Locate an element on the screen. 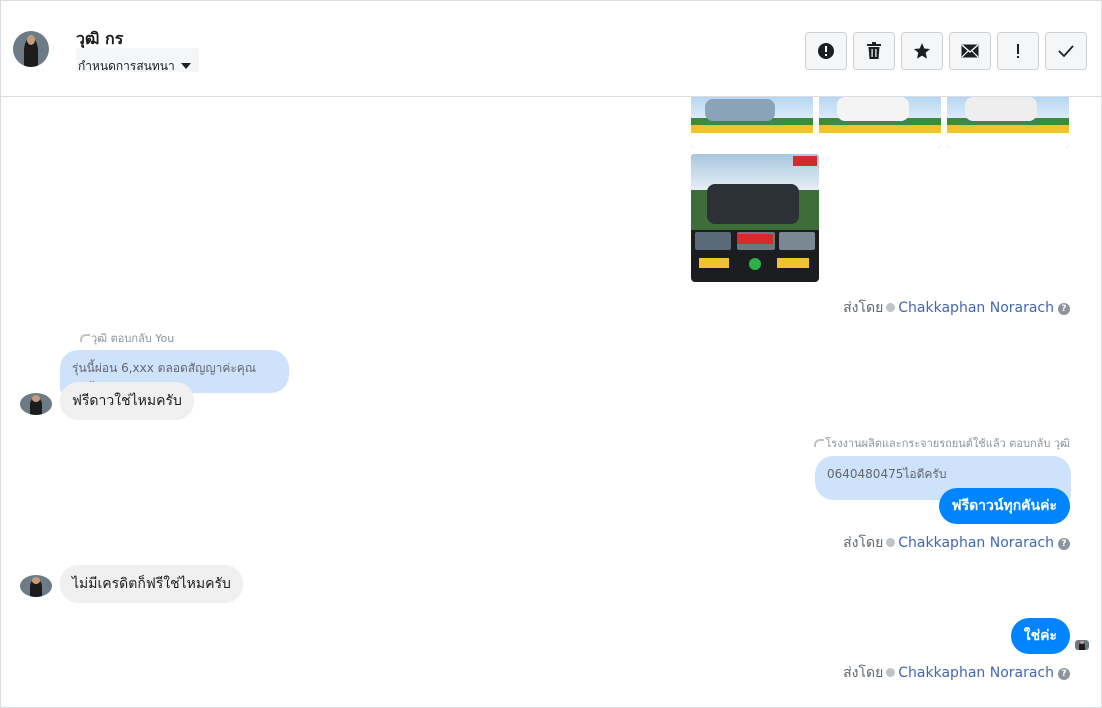 This screenshot has height=708, width=1102. incoming-message: ฟรีดาวใช่ไหมครับ is located at coordinates (127, 401).